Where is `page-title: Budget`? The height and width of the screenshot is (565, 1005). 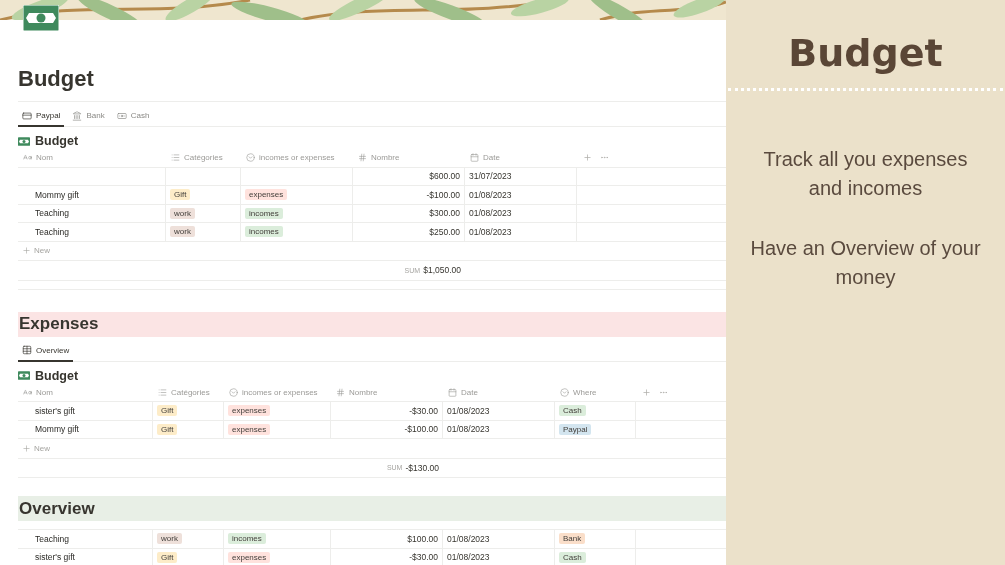 page-title: Budget is located at coordinates (56, 79).